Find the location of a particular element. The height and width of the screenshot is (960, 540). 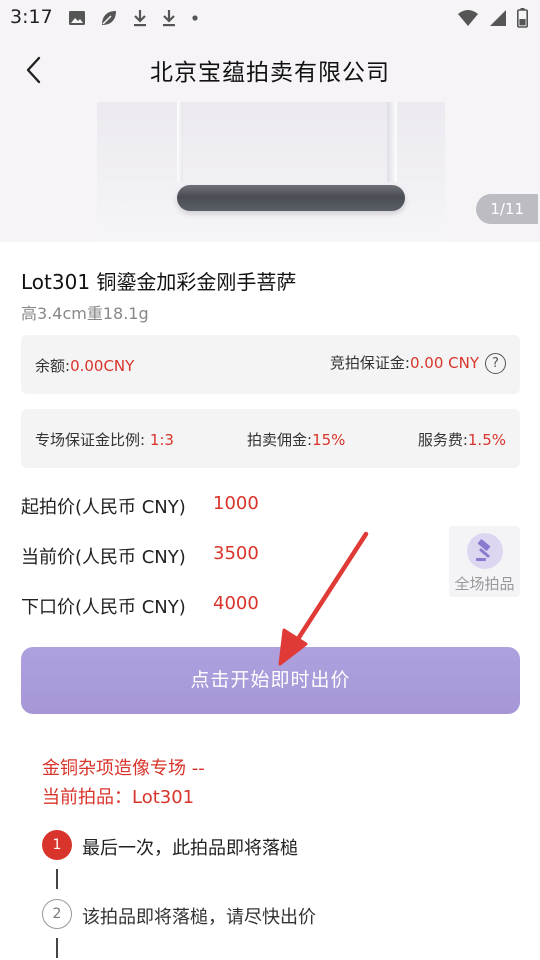

deposit-ratio-value: 1:3 is located at coordinates (161, 440).